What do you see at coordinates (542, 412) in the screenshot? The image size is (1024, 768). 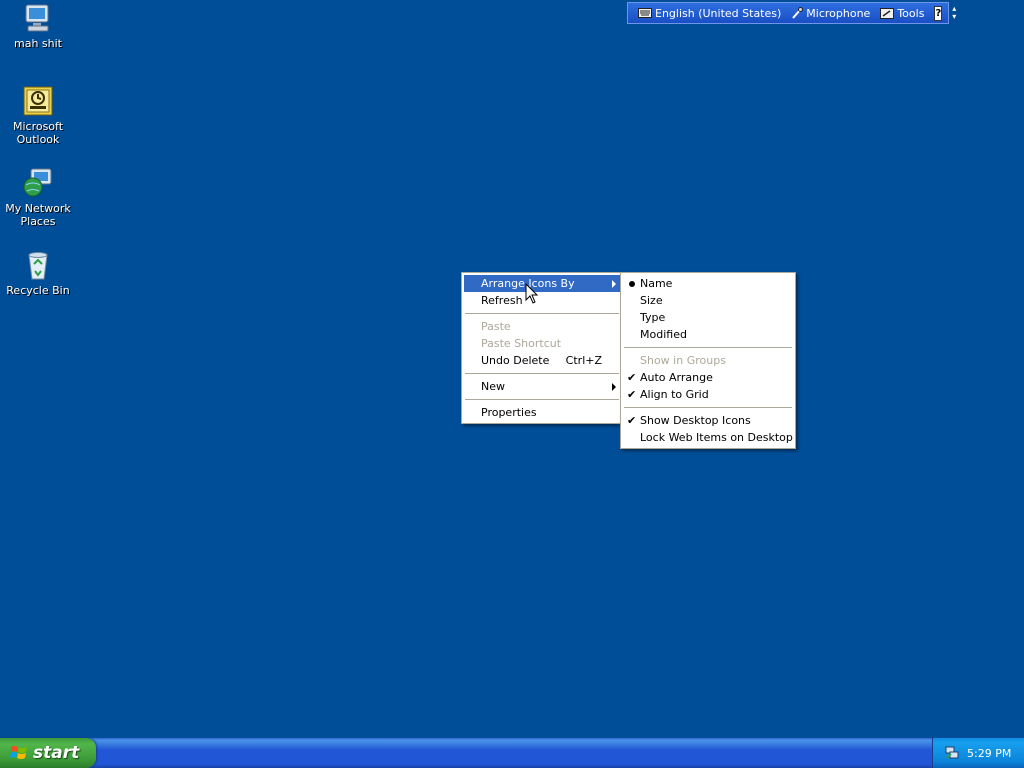 I see `menu-item-properties: Properties` at bounding box center [542, 412].